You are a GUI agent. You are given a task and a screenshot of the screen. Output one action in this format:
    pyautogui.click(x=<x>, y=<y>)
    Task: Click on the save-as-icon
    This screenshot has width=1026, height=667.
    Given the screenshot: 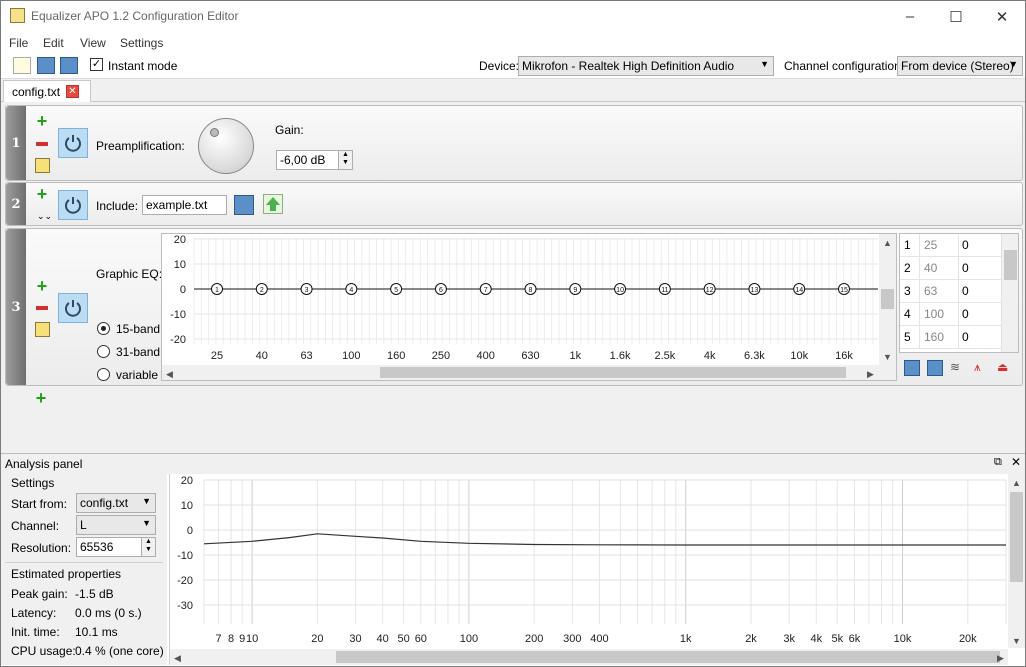 What is the action you would take?
    pyautogui.click(x=69, y=65)
    